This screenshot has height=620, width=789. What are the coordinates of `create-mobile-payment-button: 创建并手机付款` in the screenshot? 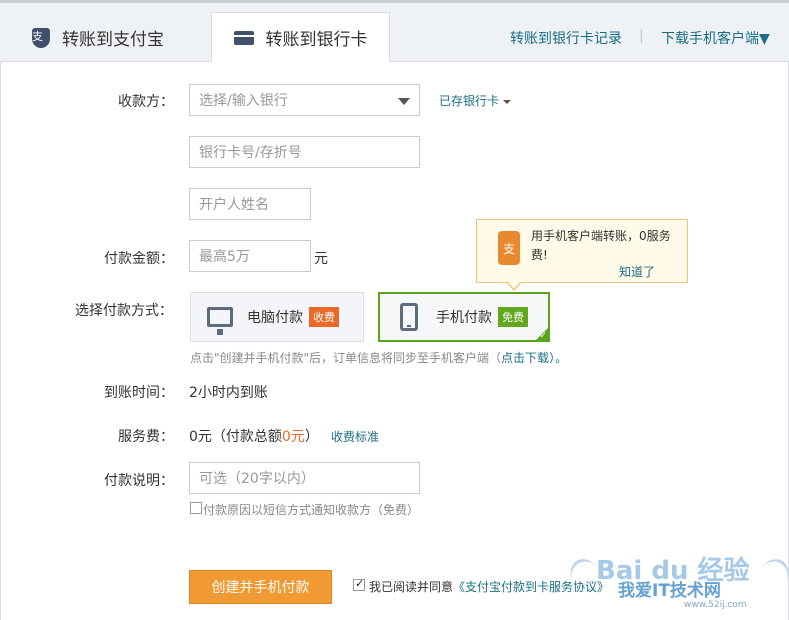 It's located at (260, 587).